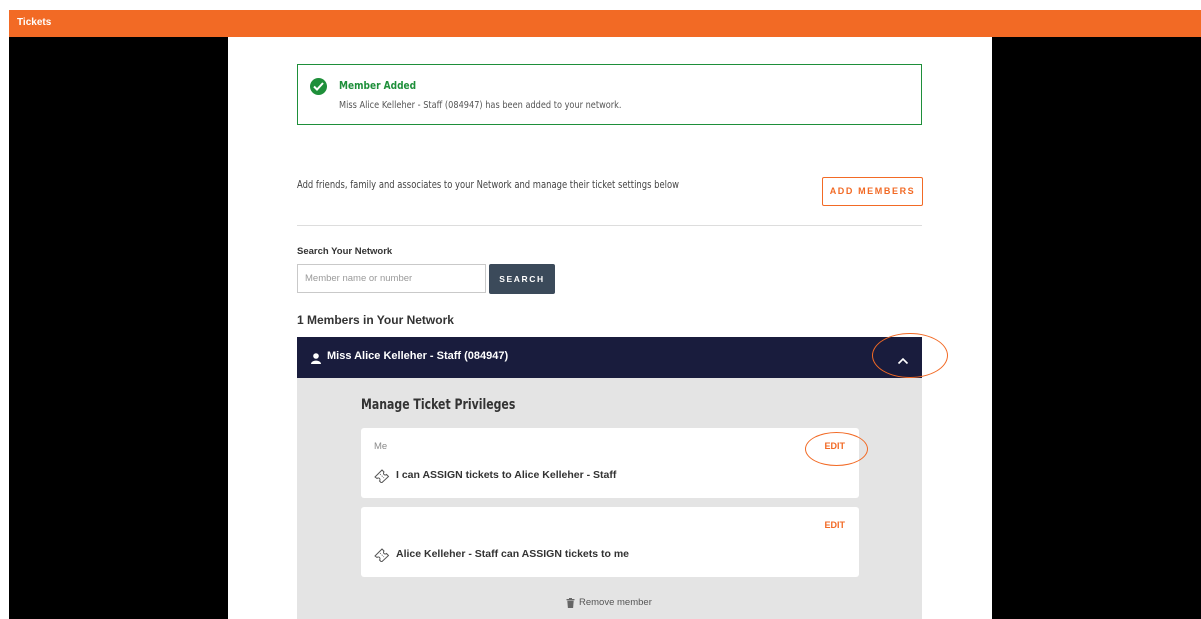 The width and height of the screenshot is (1201, 619). I want to click on members-count: 1 Members in Your Network, so click(375, 320).